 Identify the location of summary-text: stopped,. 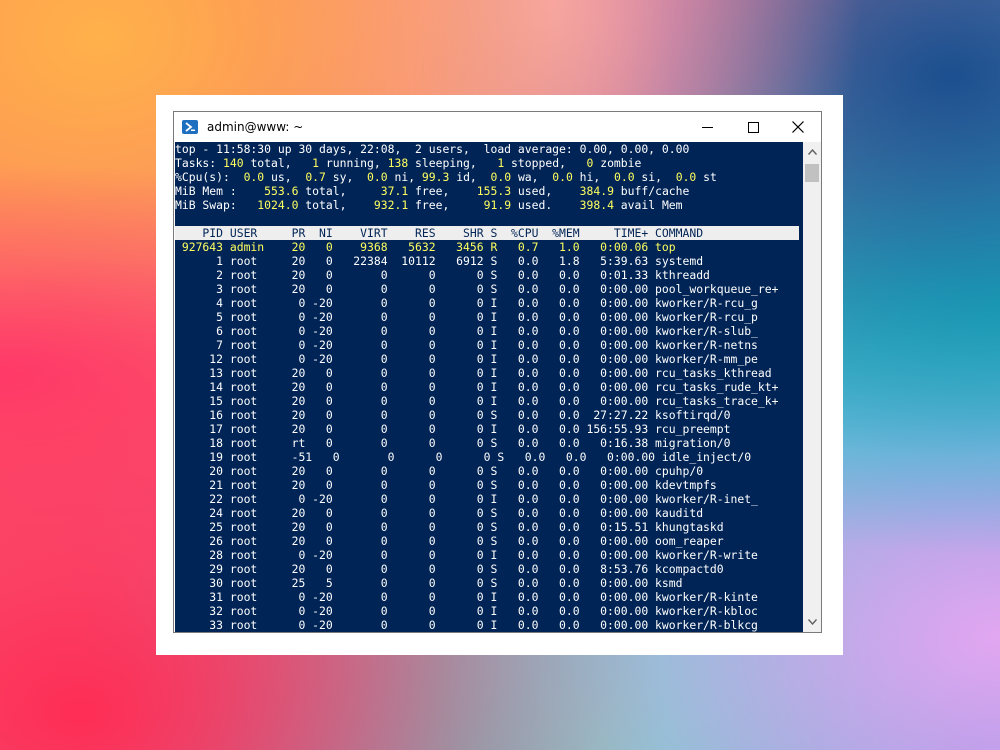
(545, 163).